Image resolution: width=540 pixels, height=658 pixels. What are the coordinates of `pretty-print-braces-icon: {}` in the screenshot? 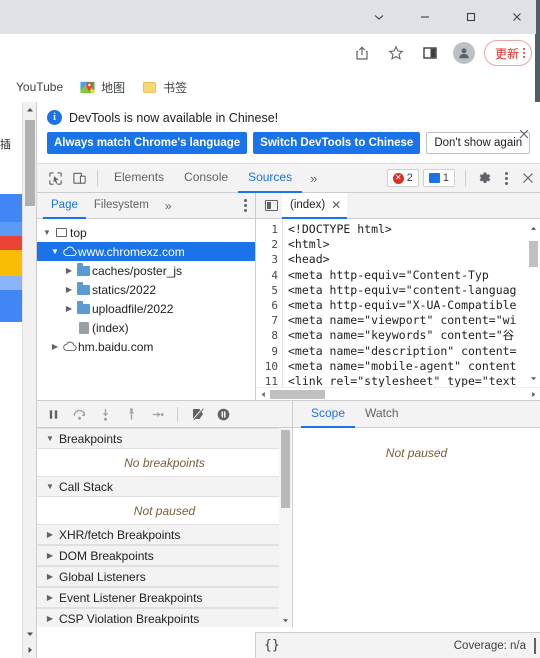 It's located at (272, 645).